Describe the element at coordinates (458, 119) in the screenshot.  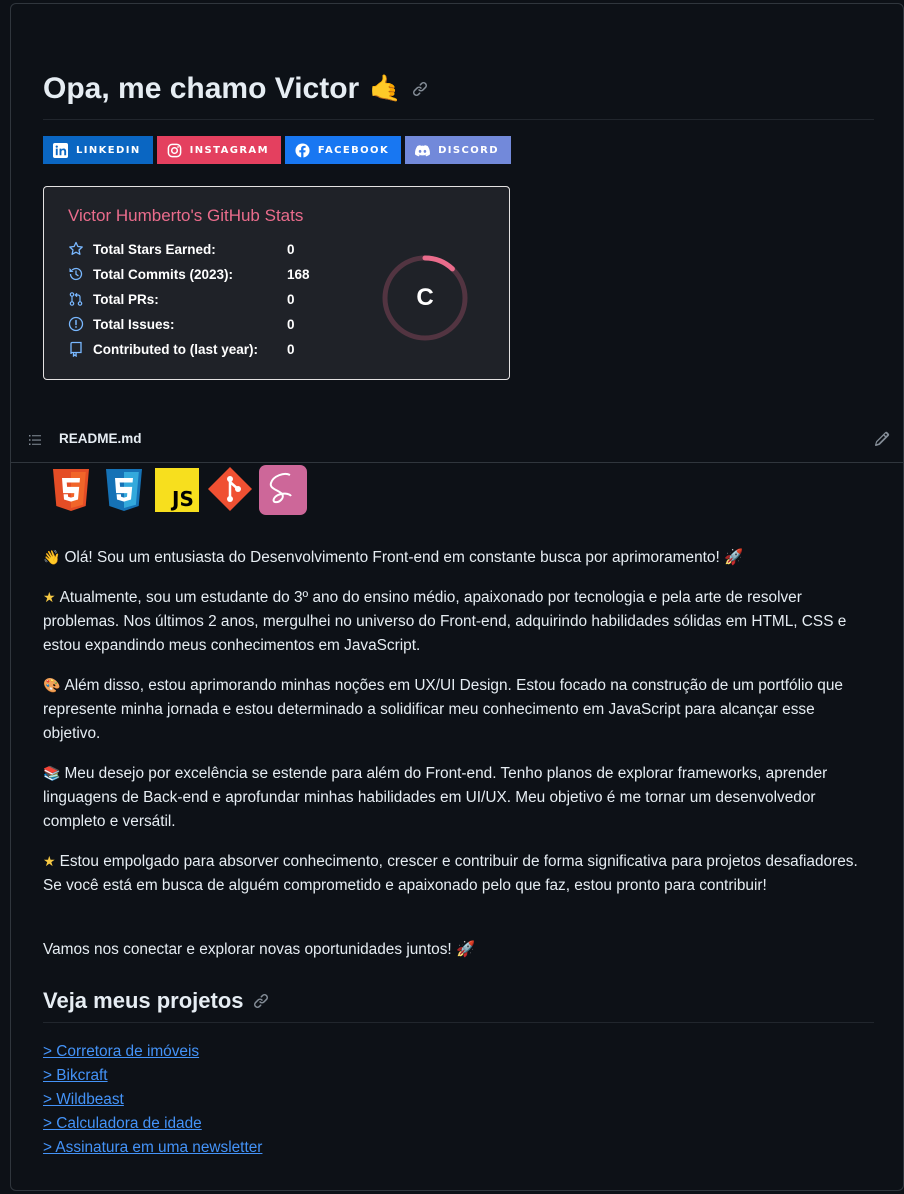
I see `title-divider` at that location.